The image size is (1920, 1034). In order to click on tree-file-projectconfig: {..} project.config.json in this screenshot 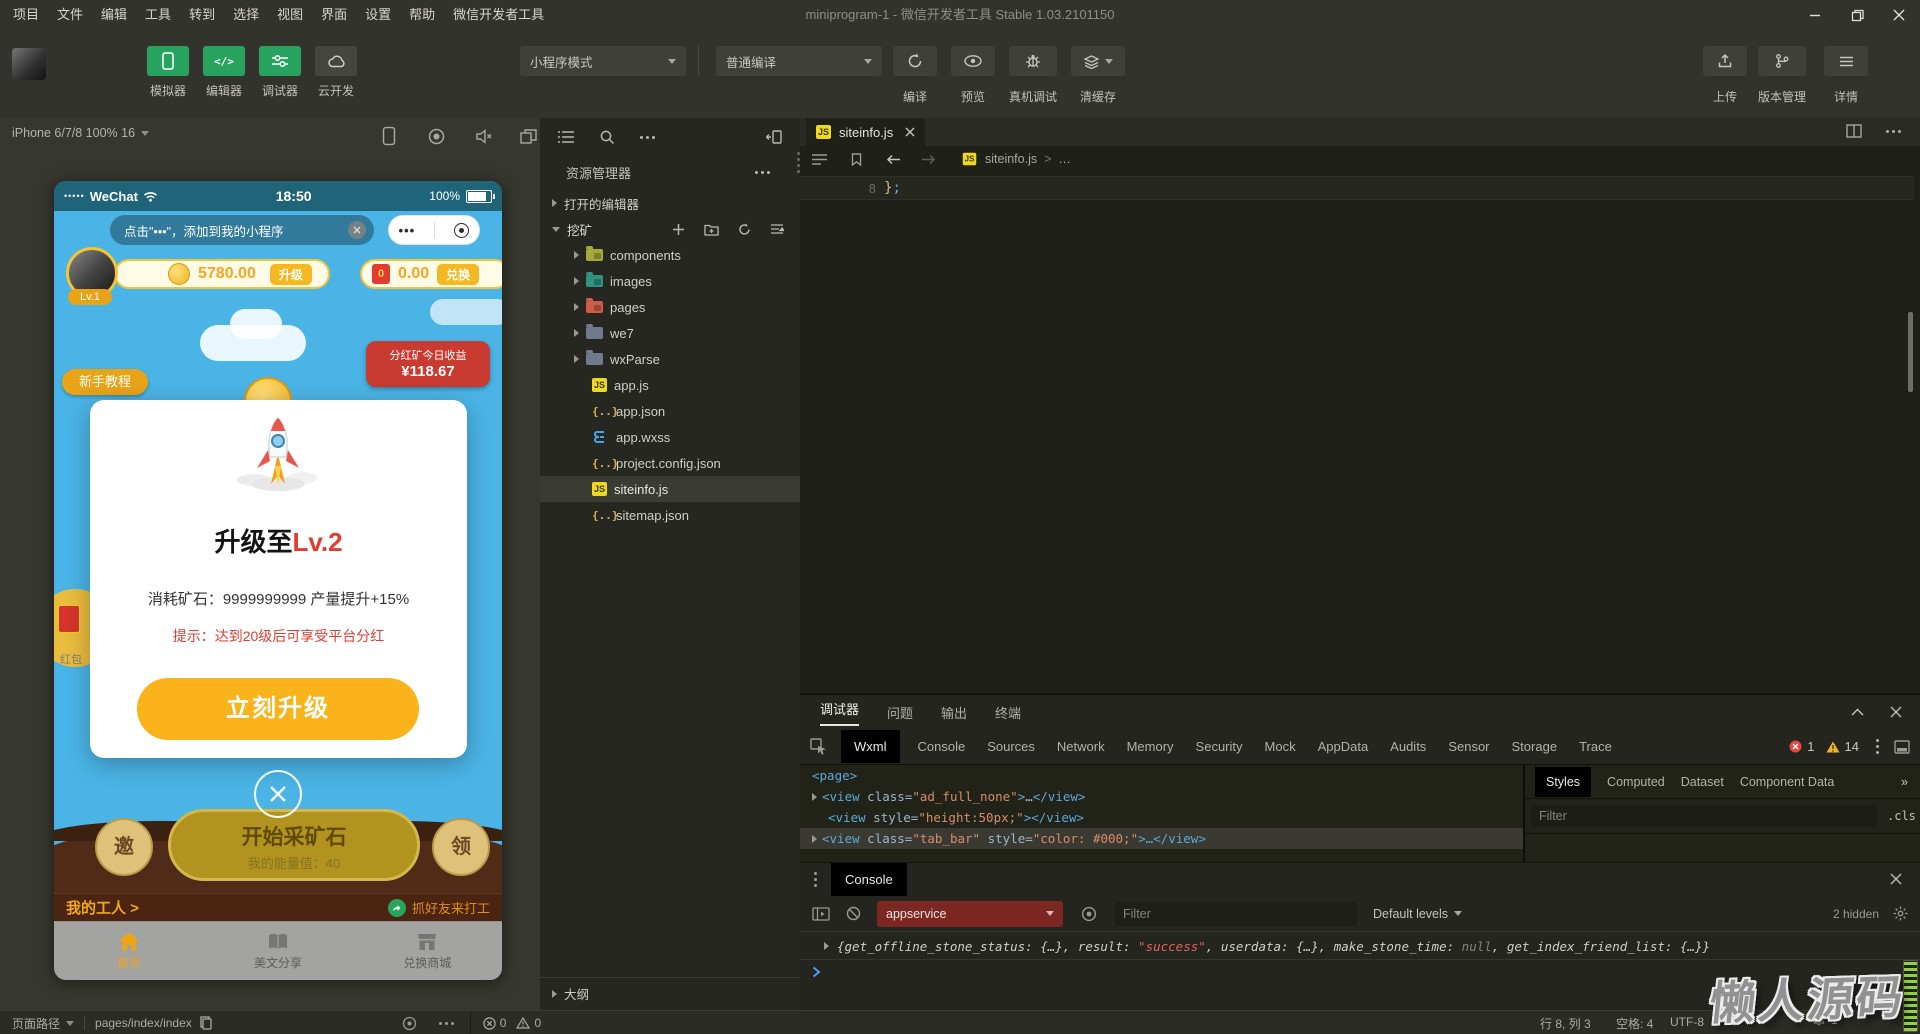, I will do `click(670, 463)`.